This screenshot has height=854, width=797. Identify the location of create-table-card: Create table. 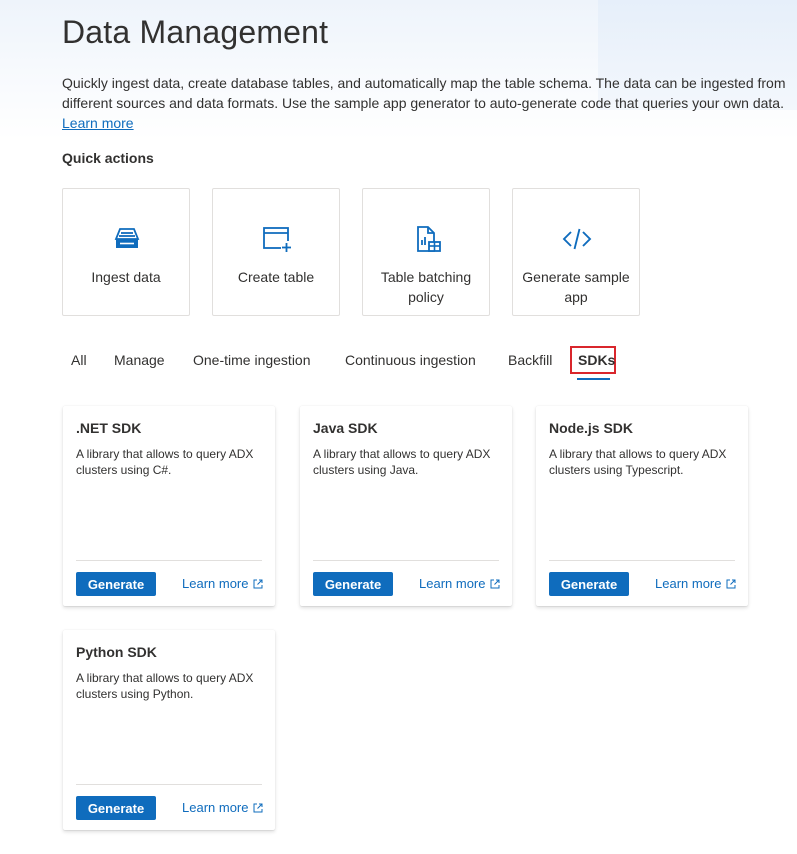
(276, 252).